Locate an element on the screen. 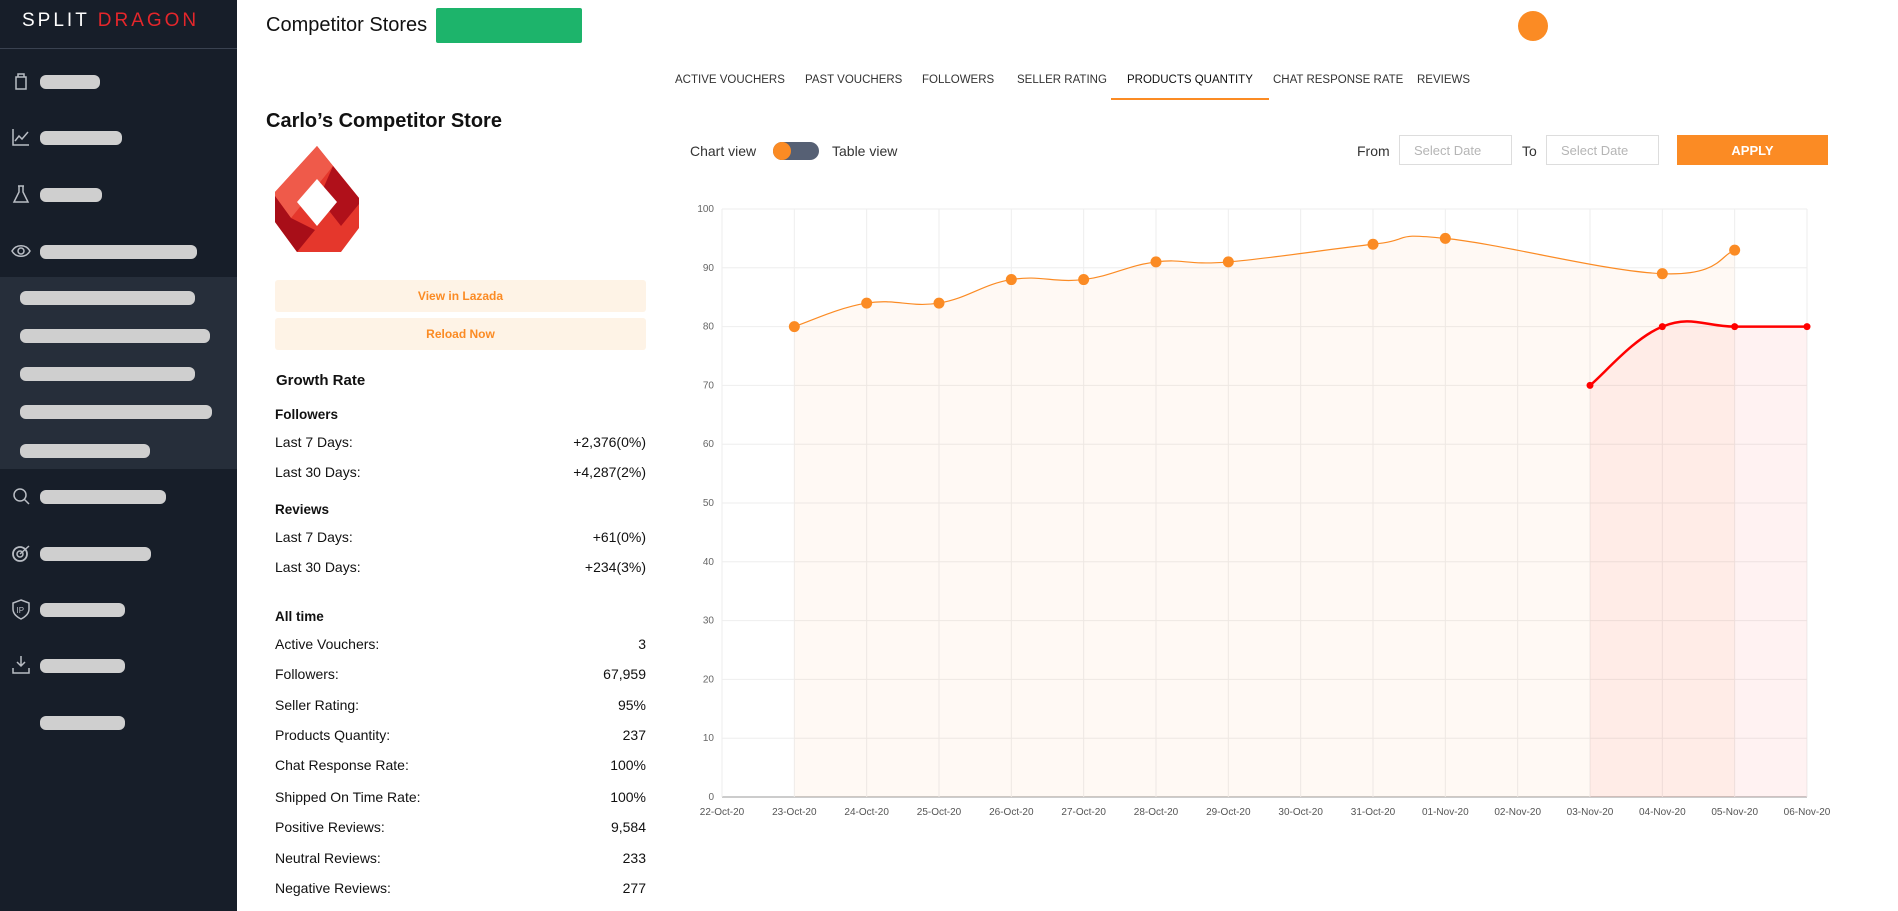 This screenshot has width=1898, height=911. y-tick-label: 30 is located at coordinates (709, 621).